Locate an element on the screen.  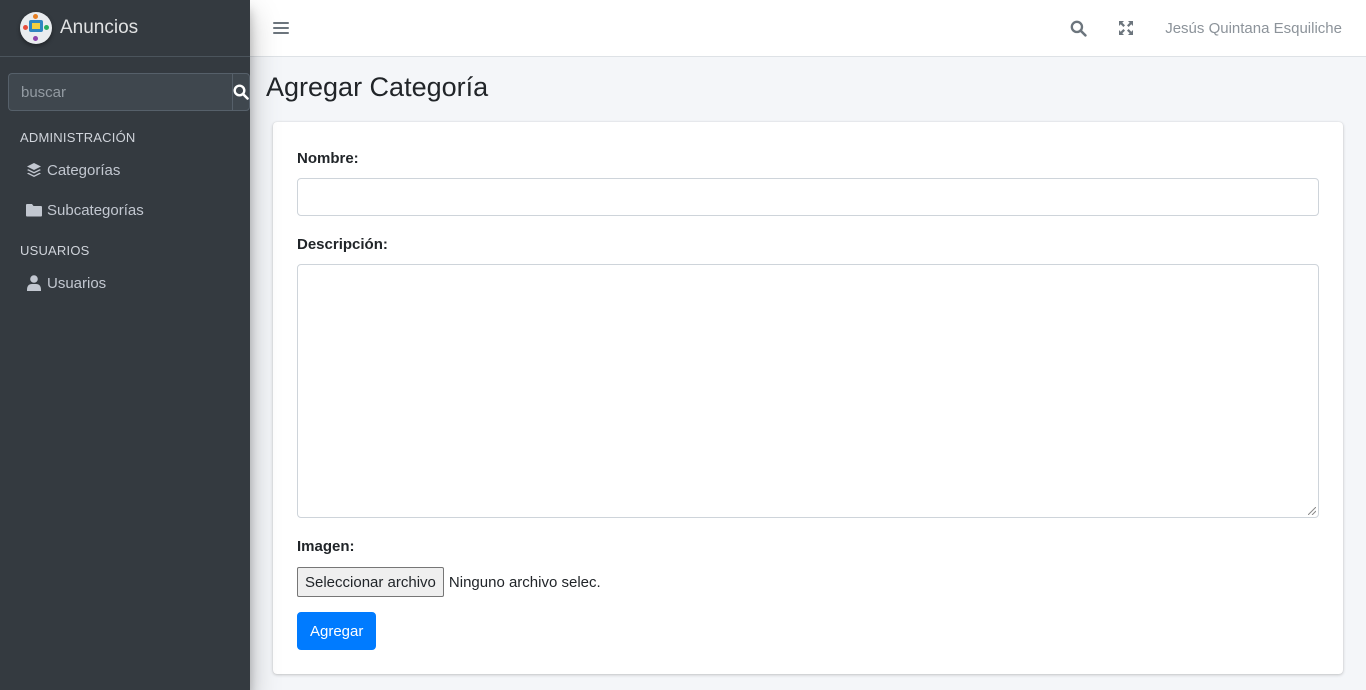
page-title: Agregar Categoría is located at coordinates (377, 87).